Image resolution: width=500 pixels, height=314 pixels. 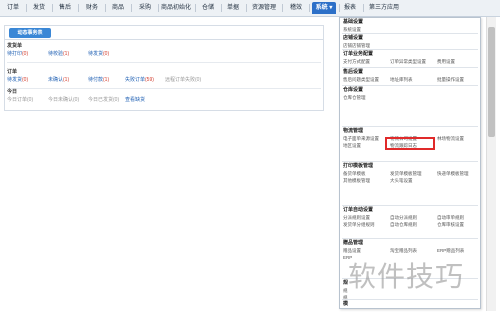 What do you see at coordinates (410, 42) in the screenshot?
I see `menu-group: 店铺设置 店铺店铺管理` at bounding box center [410, 42].